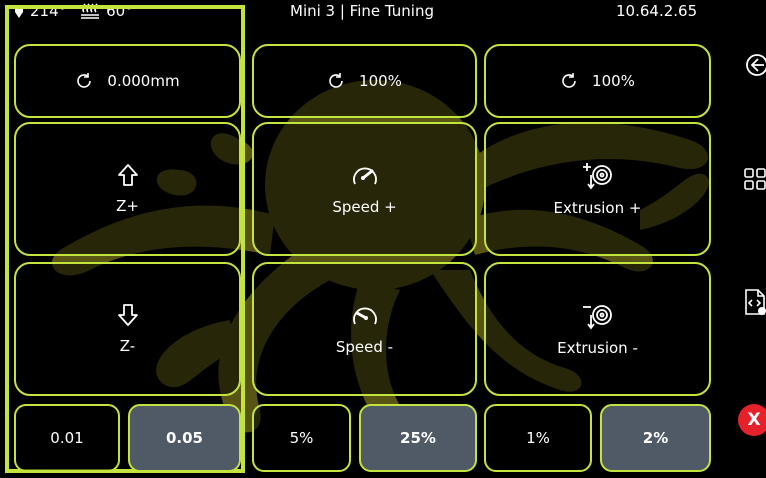 The image size is (766, 478). What do you see at coordinates (597, 316) in the screenshot?
I see `retract-icon` at bounding box center [597, 316].